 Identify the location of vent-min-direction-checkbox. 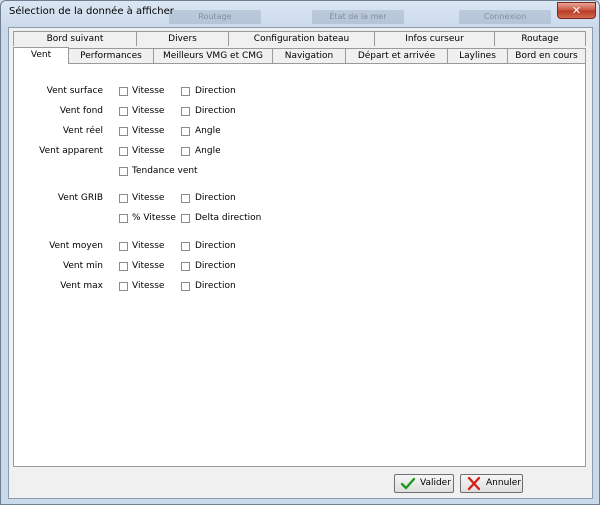
(185, 266).